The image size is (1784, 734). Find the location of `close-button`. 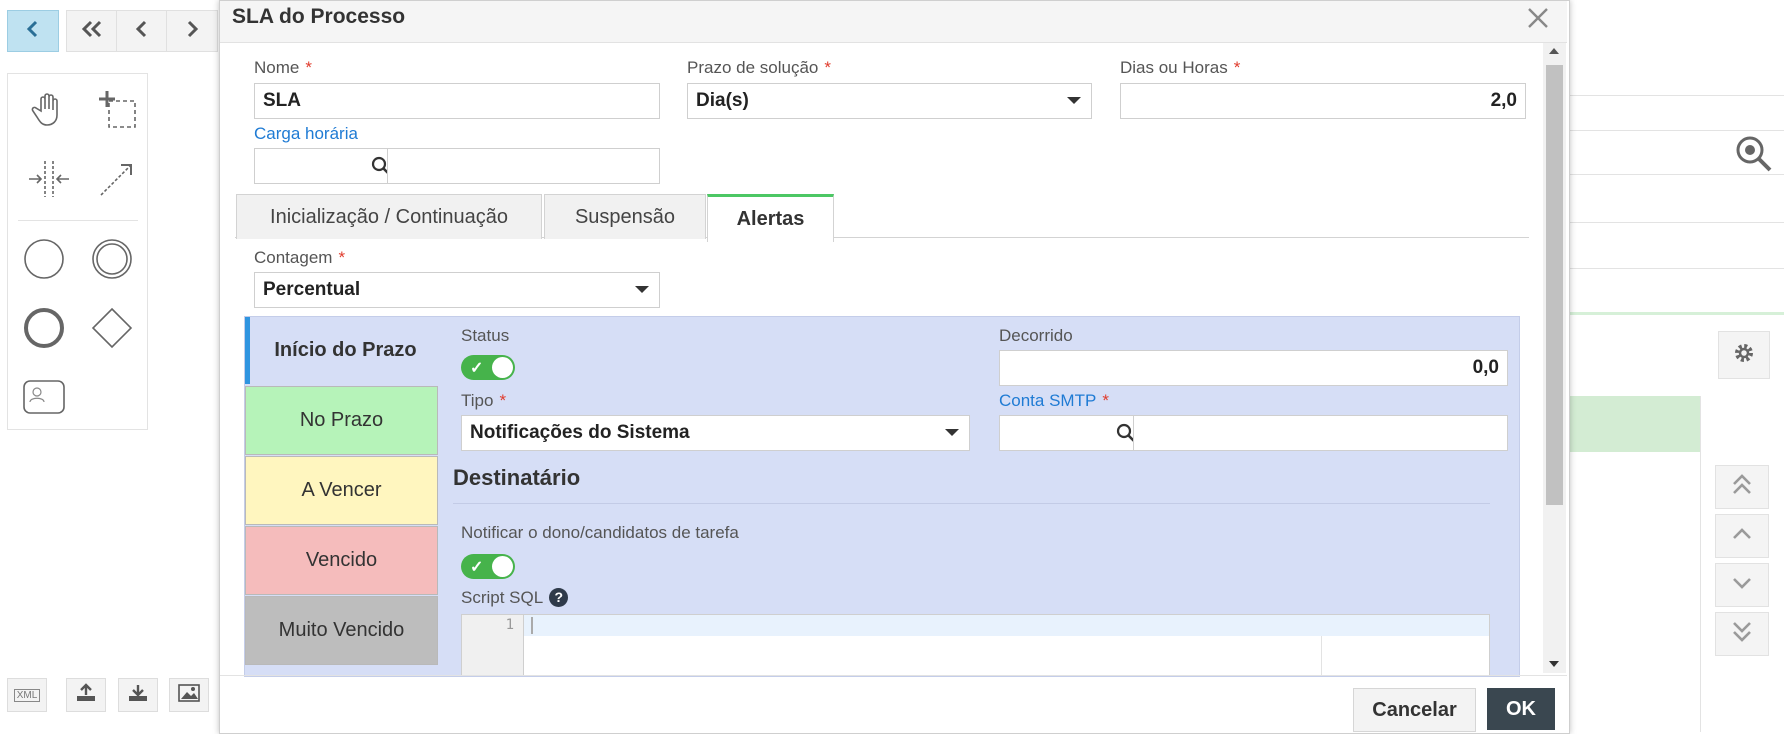

close-button is located at coordinates (1538, 20).